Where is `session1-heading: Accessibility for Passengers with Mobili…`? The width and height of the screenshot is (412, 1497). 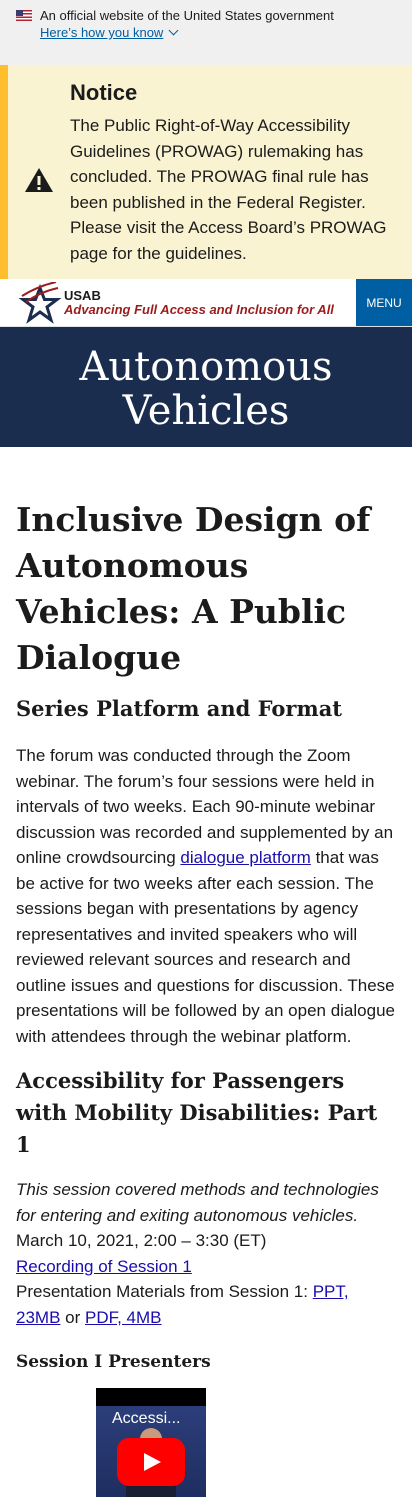
session1-heading: Accessibility for Passengers with Mobili… is located at coordinates (197, 1112).